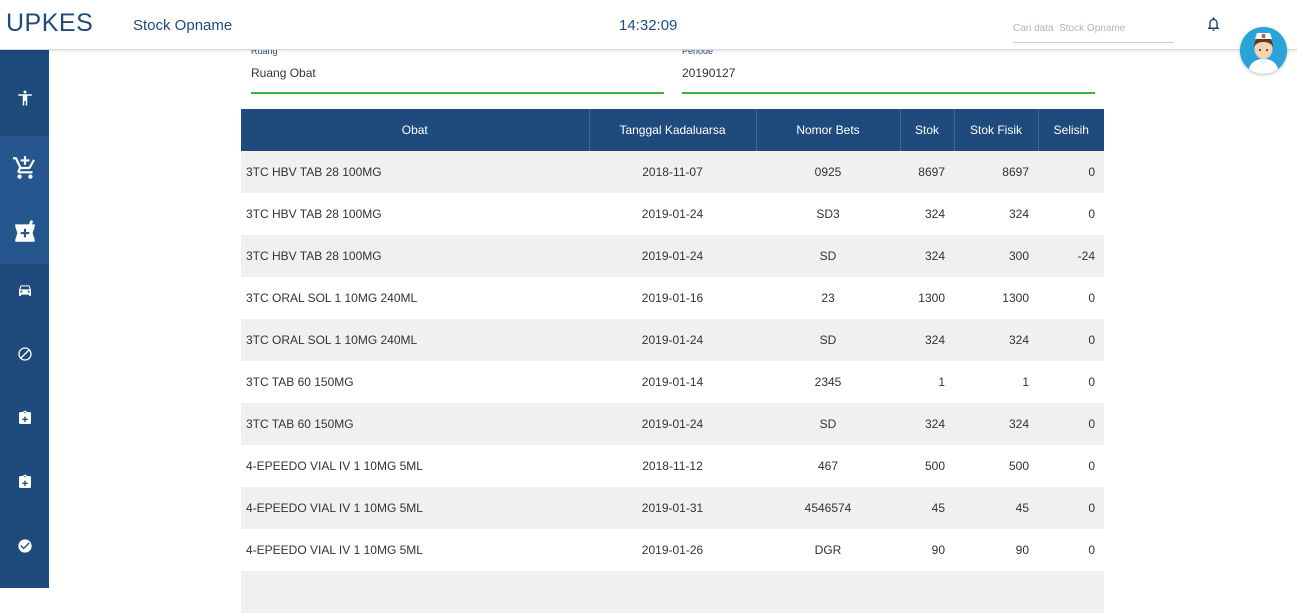 Image resolution: width=1297 pixels, height=613 pixels. I want to click on cell-obat: 3TC ORAL SOL 1 10MG 240ML, so click(332, 340).